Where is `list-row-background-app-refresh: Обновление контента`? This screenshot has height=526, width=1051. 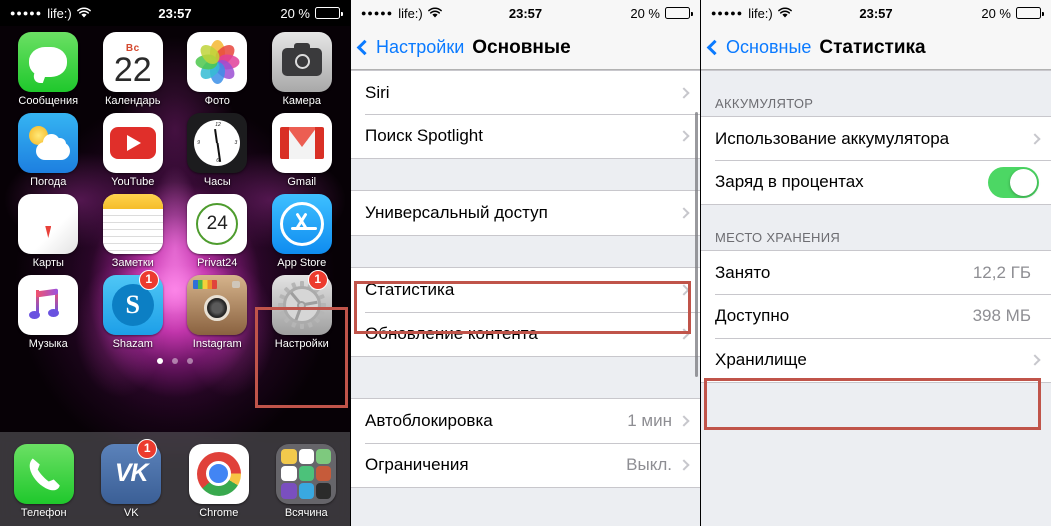
list-row-background-app-refresh: Обновление контента is located at coordinates (525, 334).